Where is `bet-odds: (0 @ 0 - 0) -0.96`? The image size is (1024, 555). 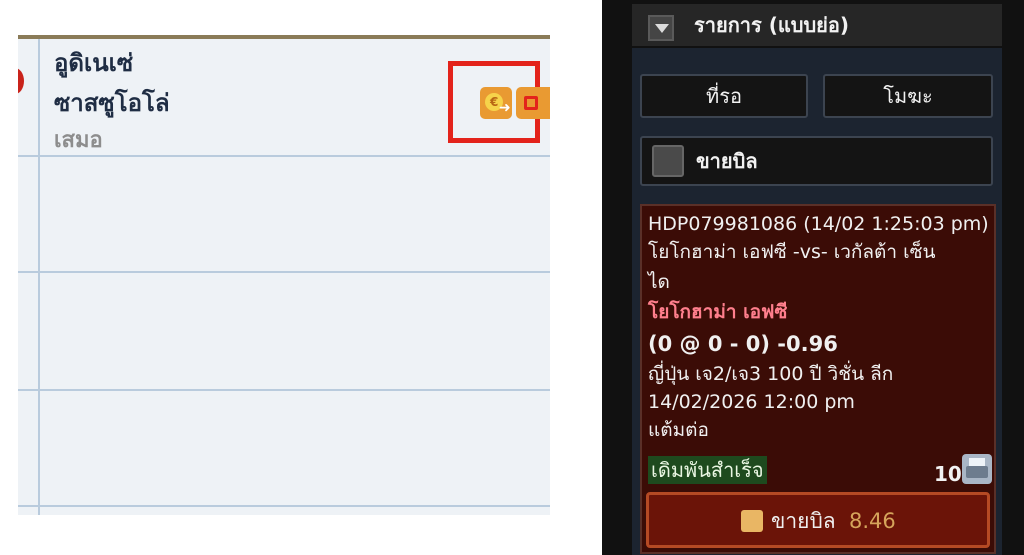 bet-odds: (0 @ 0 - 0) -0.96 is located at coordinates (743, 344).